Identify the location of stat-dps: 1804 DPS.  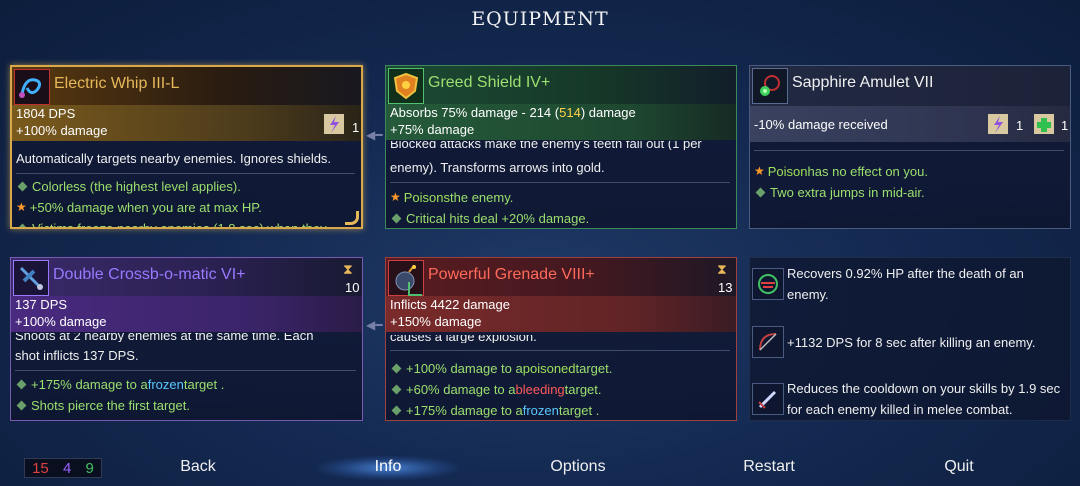
(46, 113).